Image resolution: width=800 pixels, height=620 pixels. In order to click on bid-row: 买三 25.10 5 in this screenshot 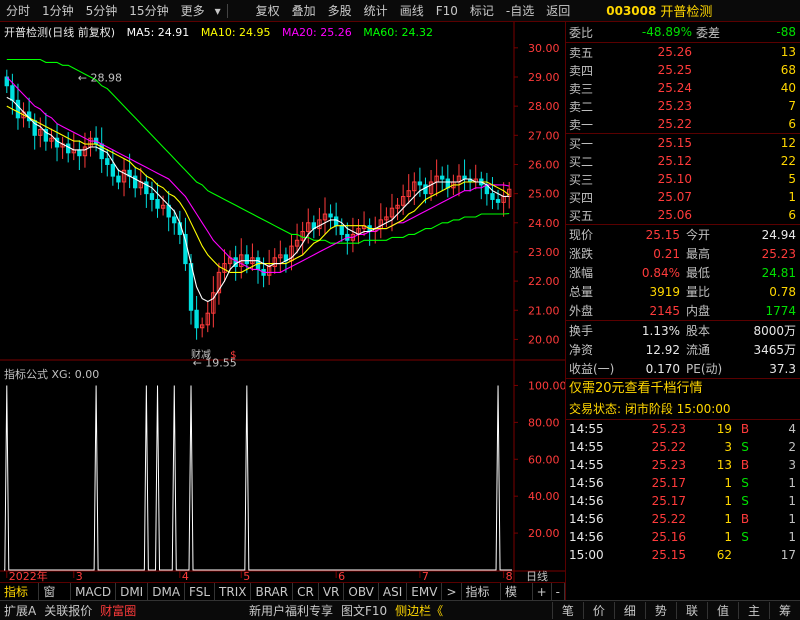, I will do `click(683, 179)`.